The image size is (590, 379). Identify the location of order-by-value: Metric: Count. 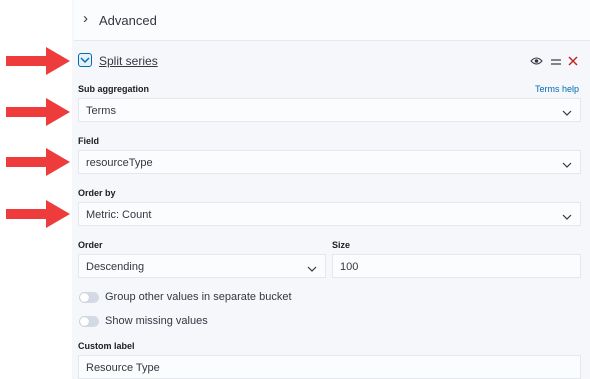
(119, 215).